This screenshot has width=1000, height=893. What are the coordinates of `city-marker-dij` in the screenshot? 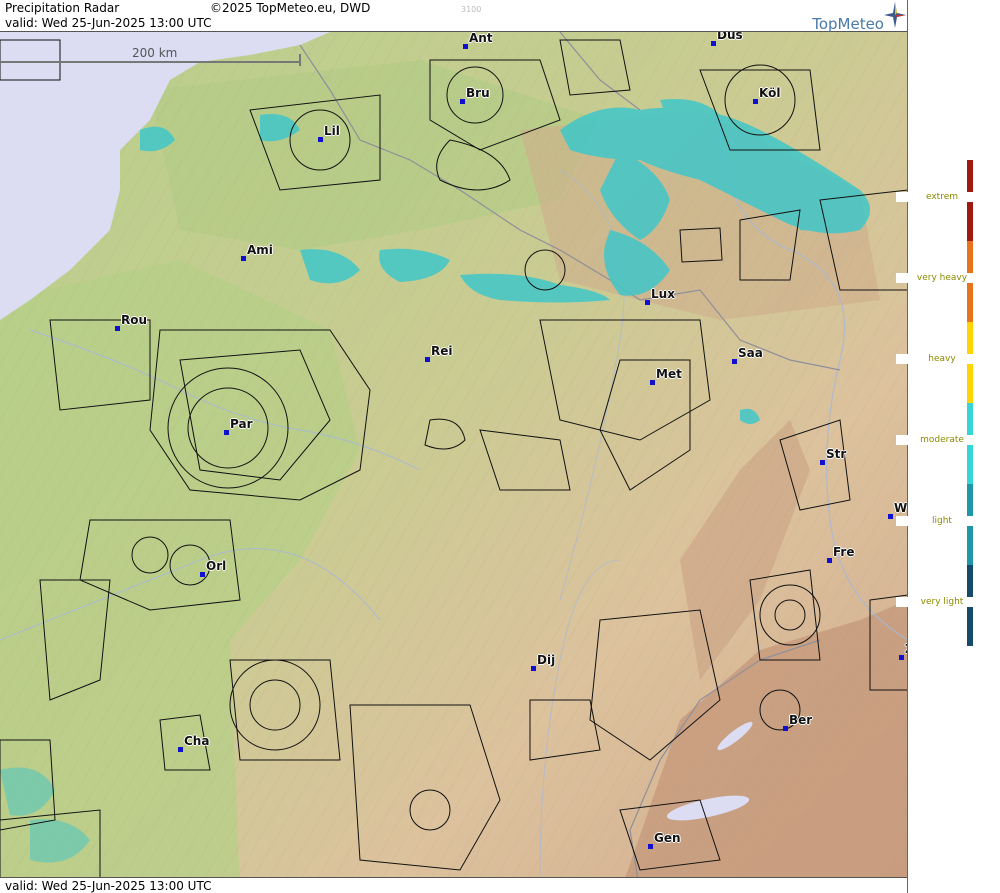 It's located at (533, 668).